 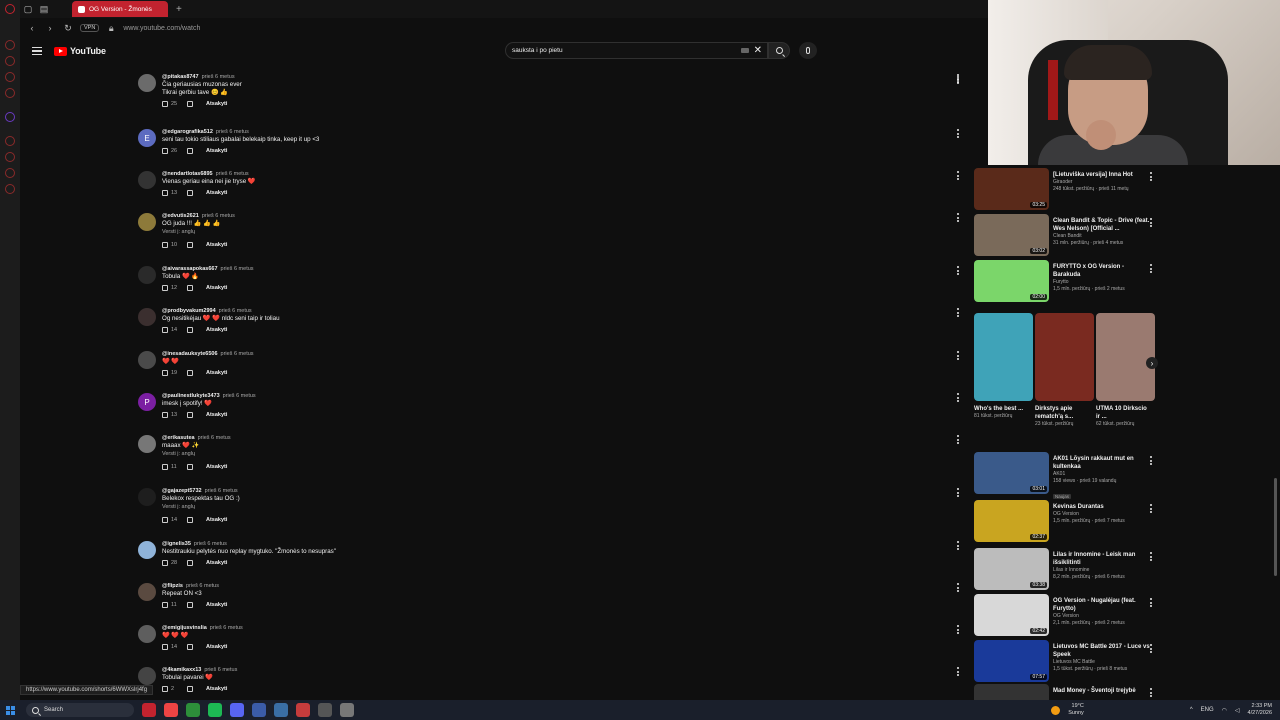 What do you see at coordinates (182, 491) in the screenshot?
I see `comment-author: @gajazept5732` at bounding box center [182, 491].